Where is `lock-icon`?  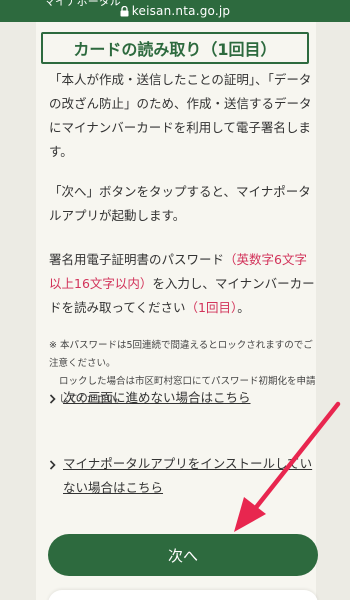 lock-icon is located at coordinates (124, 11).